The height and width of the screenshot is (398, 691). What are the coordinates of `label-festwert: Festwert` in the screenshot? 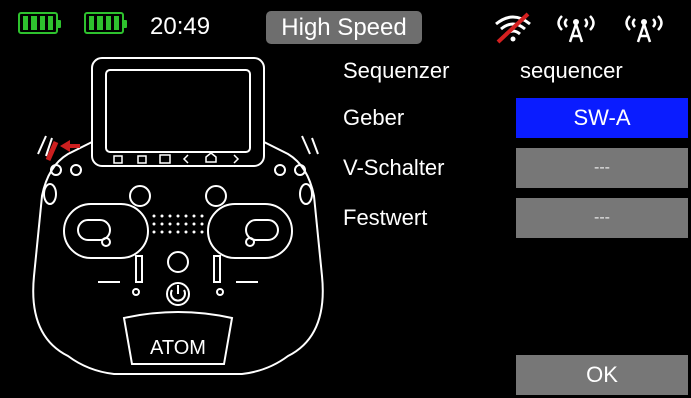 It's located at (385, 217).